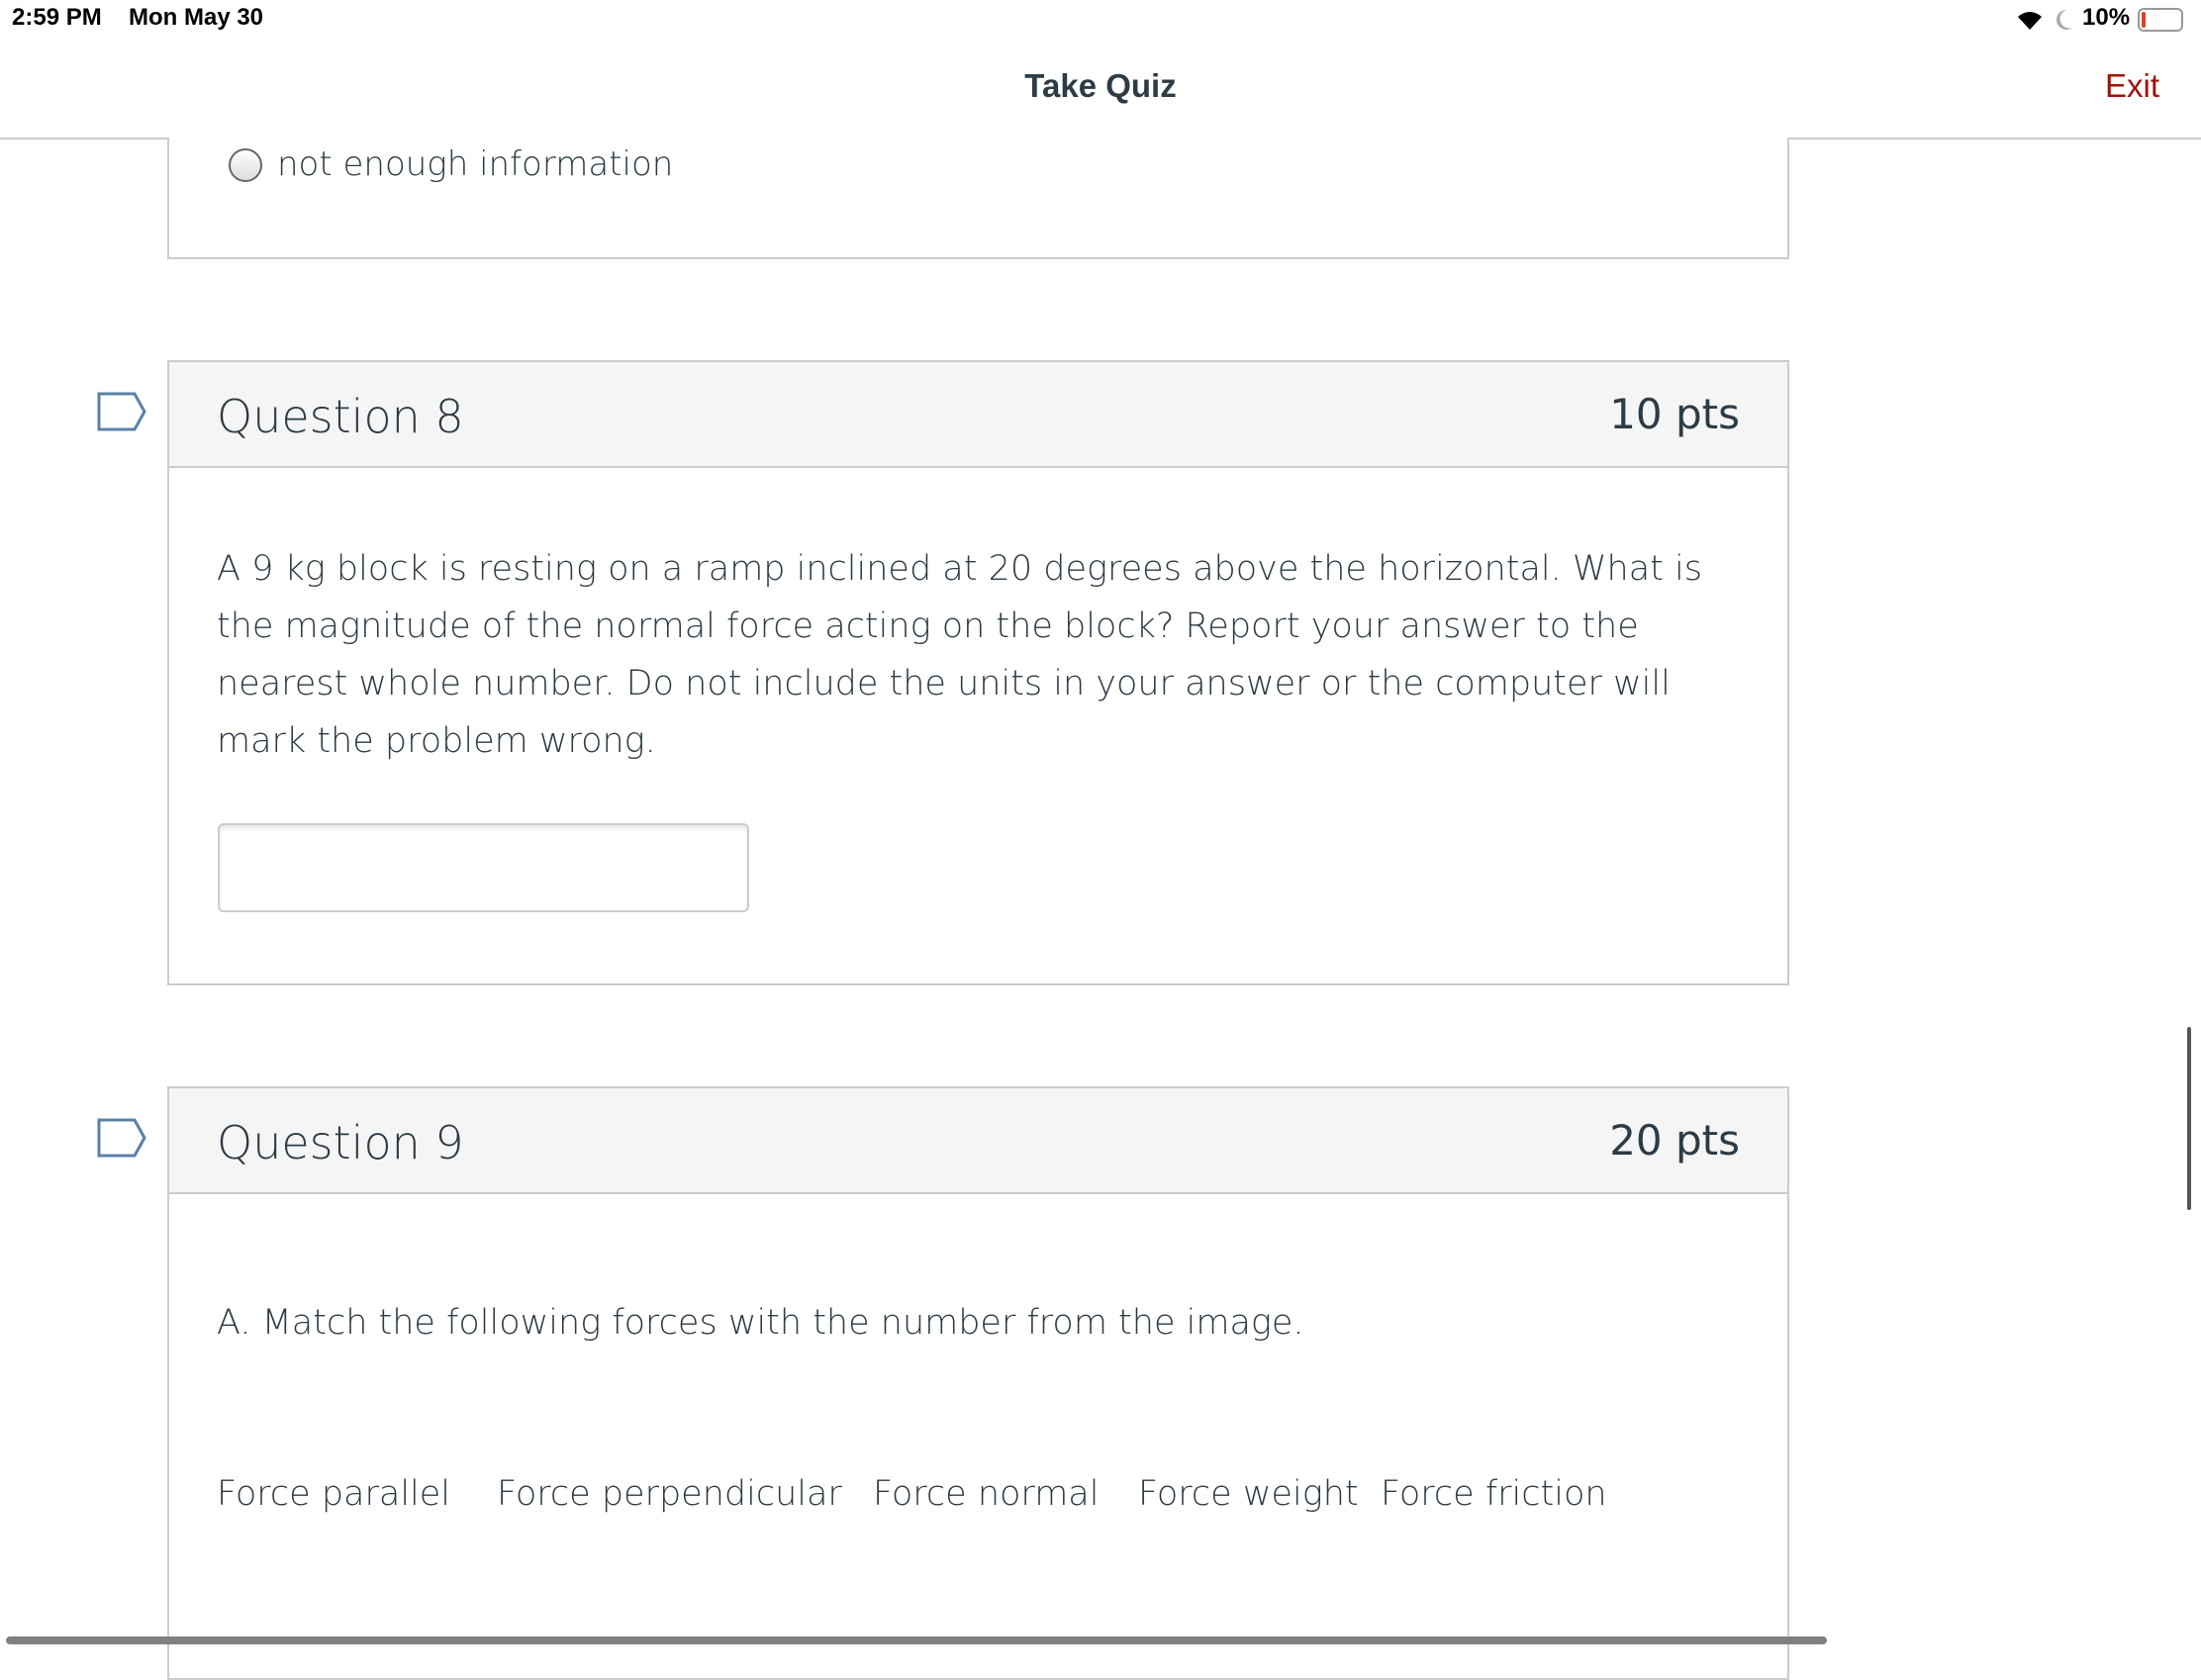  What do you see at coordinates (1494, 1494) in the screenshot?
I see `force-label: Force friction` at bounding box center [1494, 1494].